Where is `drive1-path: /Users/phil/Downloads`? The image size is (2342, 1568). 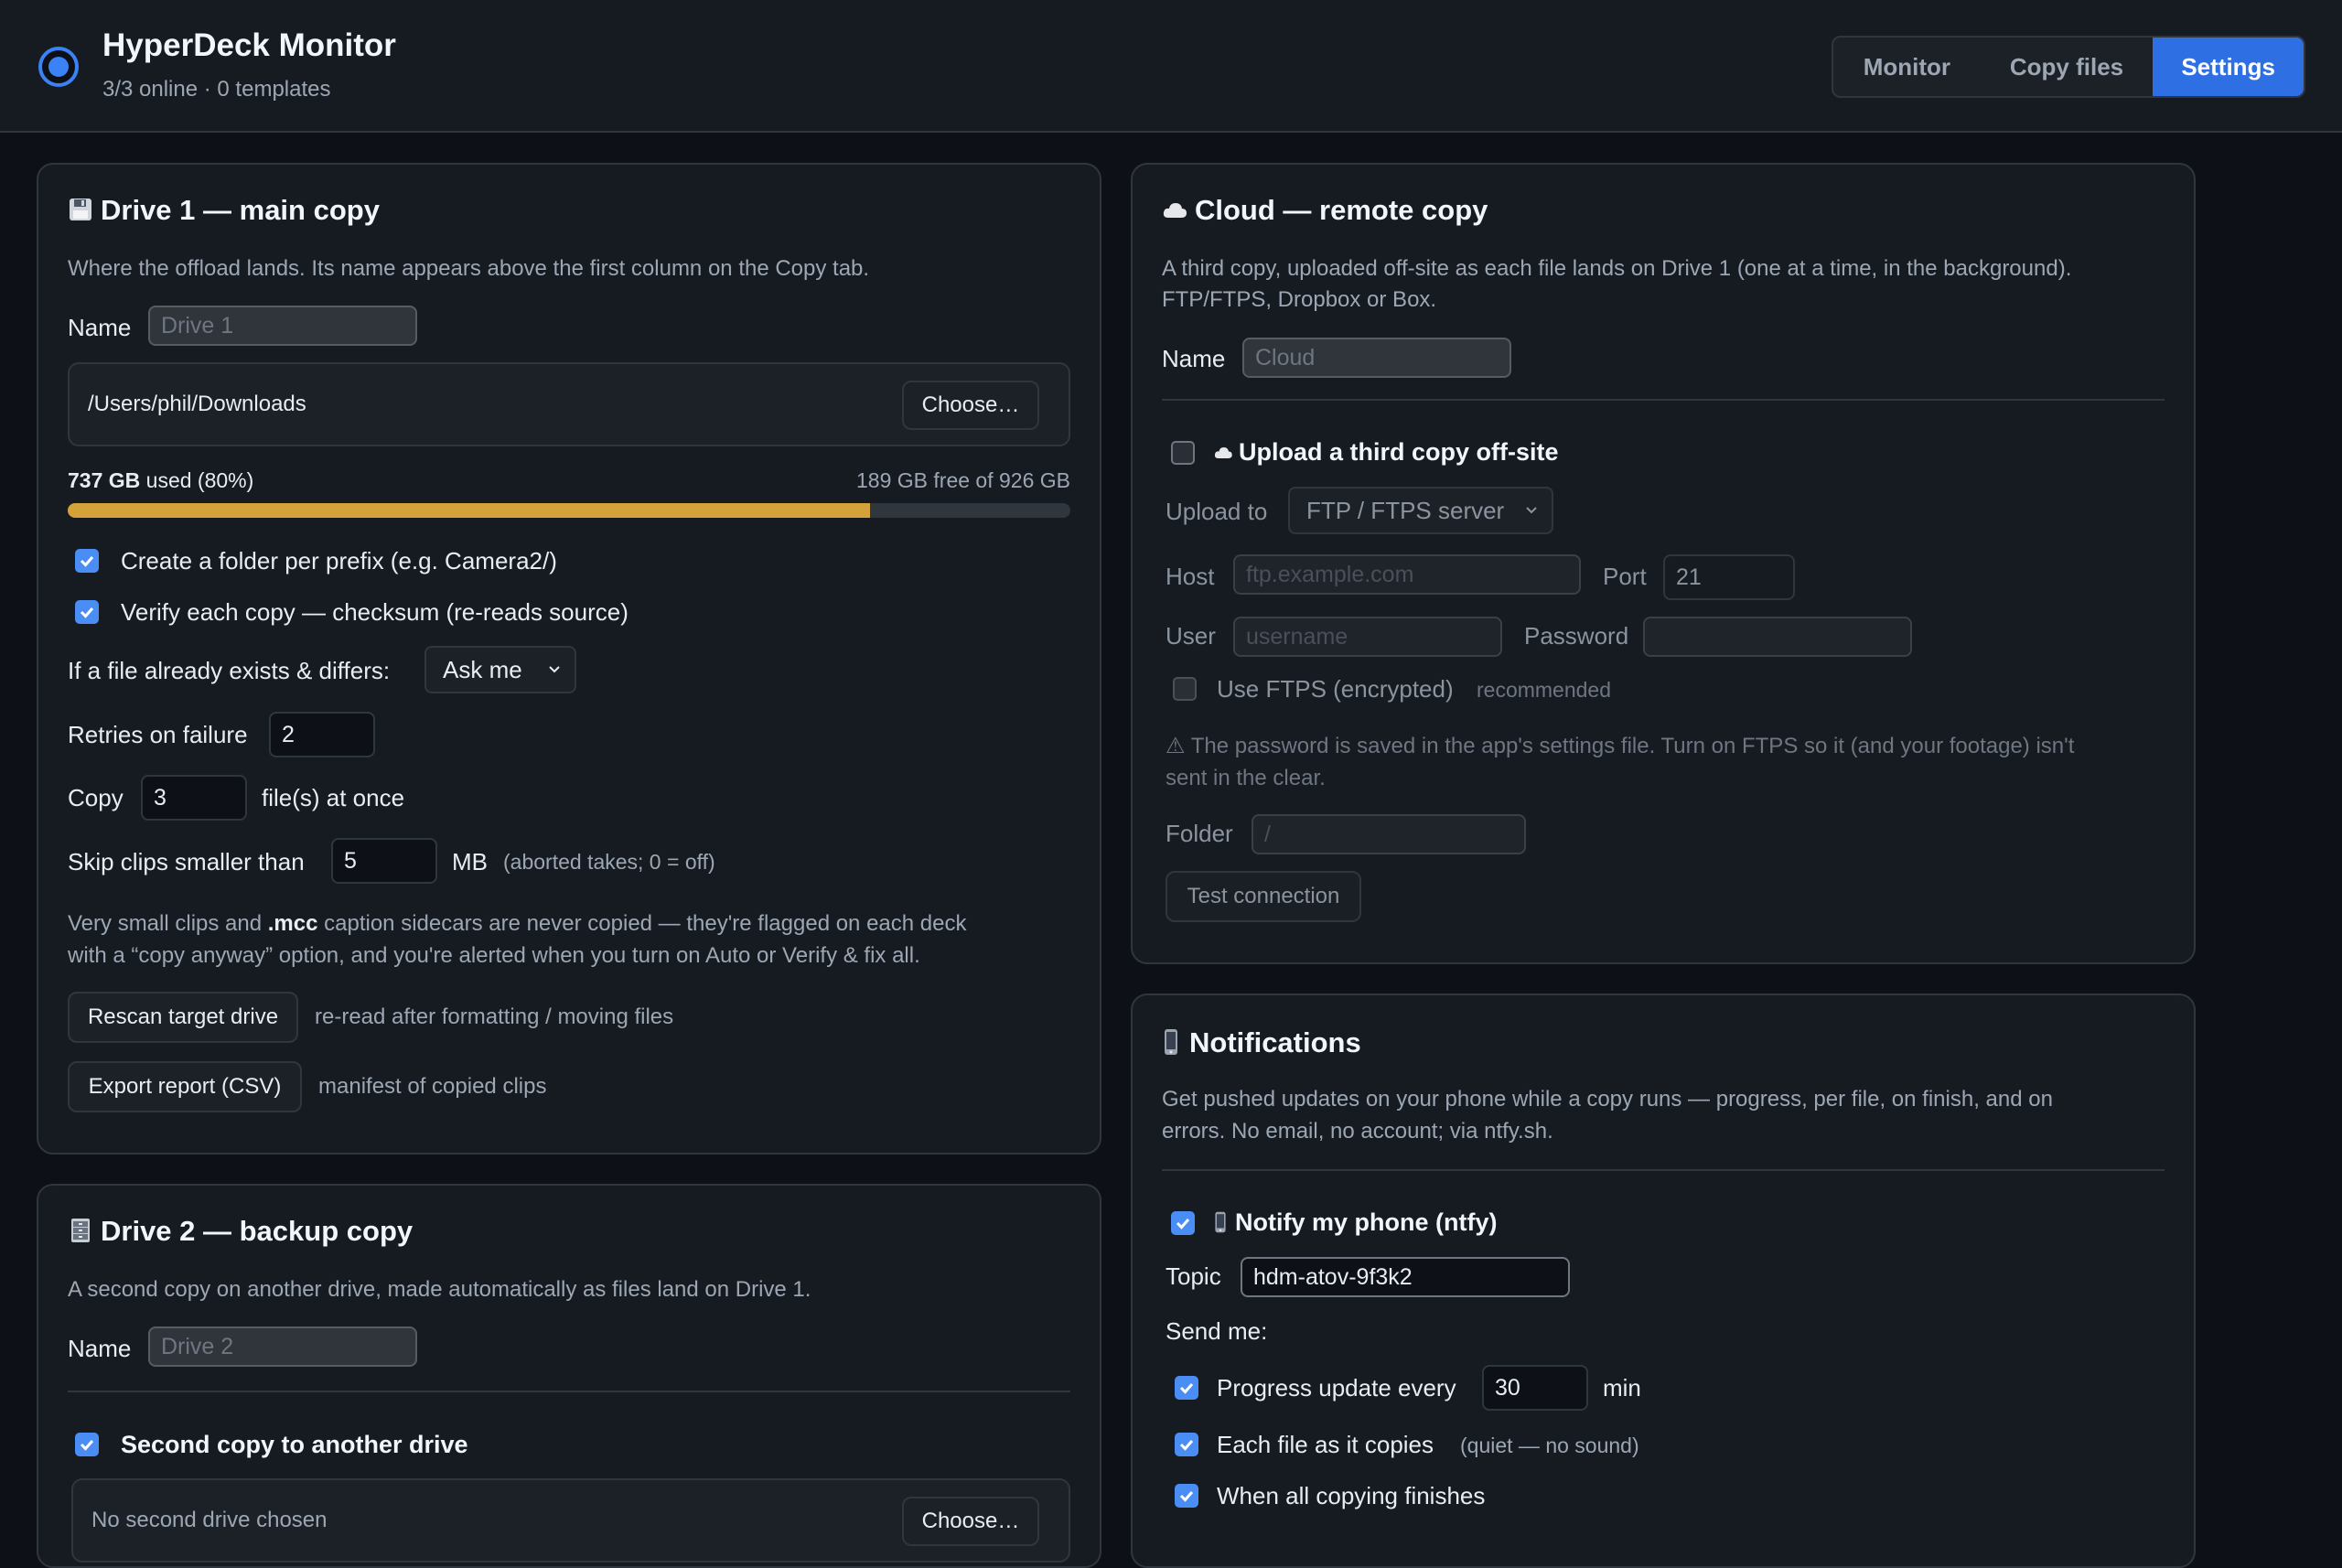
drive1-path: /Users/phil/Downloads is located at coordinates (197, 404).